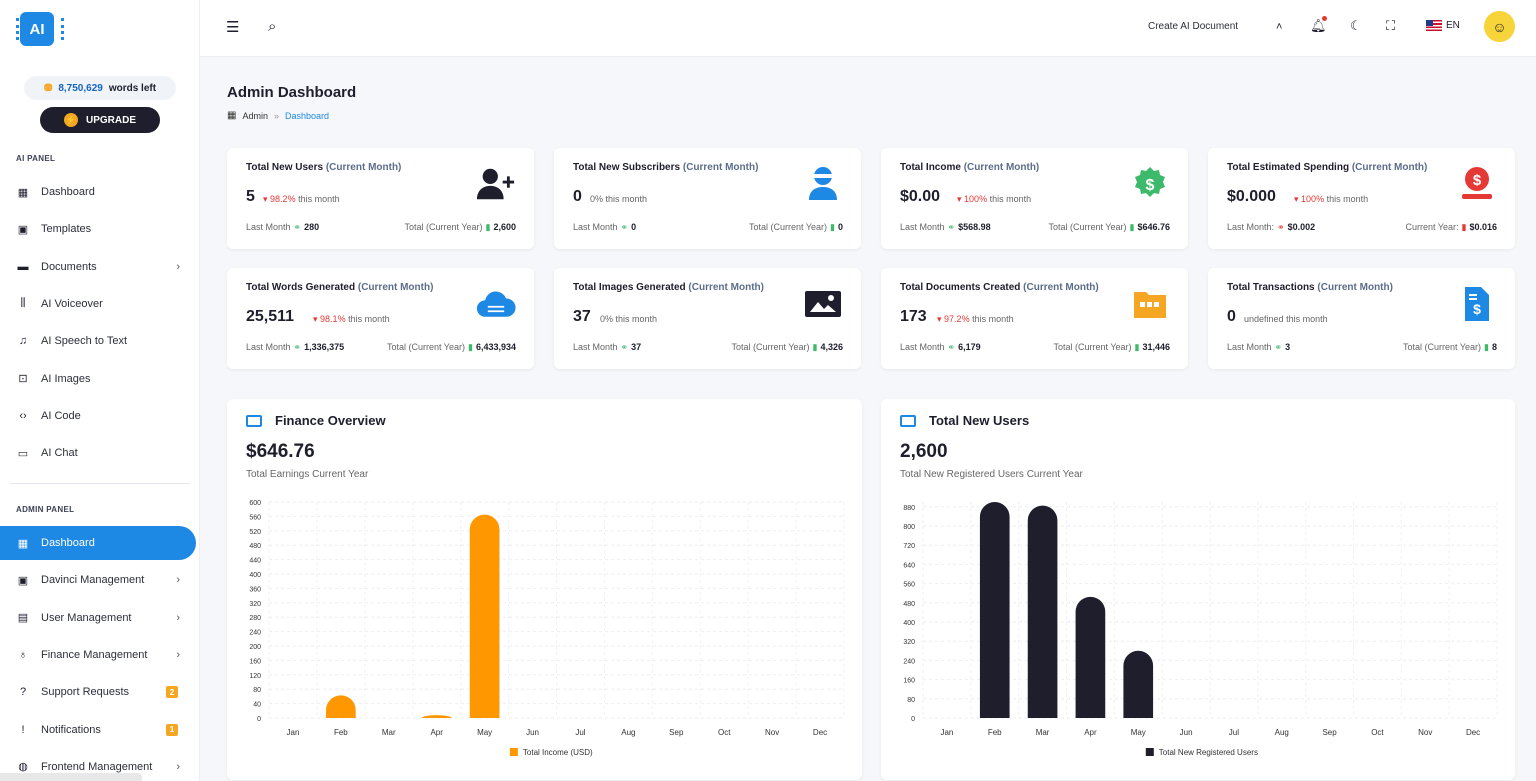 The height and width of the screenshot is (781, 1536). Describe the element at coordinates (1327, 167) in the screenshot. I see `stat-title: Total Estimated Spending (Current Month)` at that location.